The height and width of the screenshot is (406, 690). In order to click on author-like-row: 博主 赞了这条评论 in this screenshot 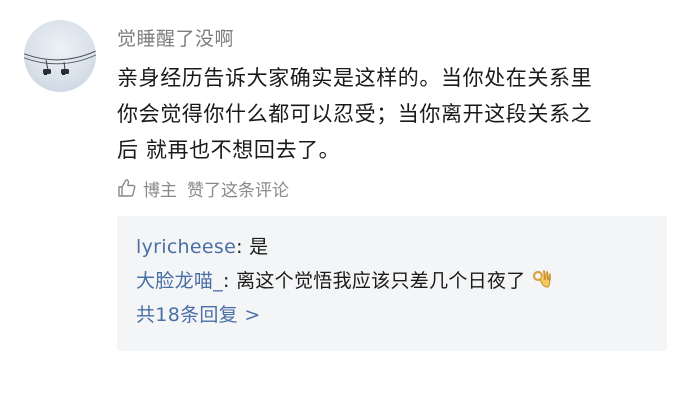, I will do `click(203, 188)`.